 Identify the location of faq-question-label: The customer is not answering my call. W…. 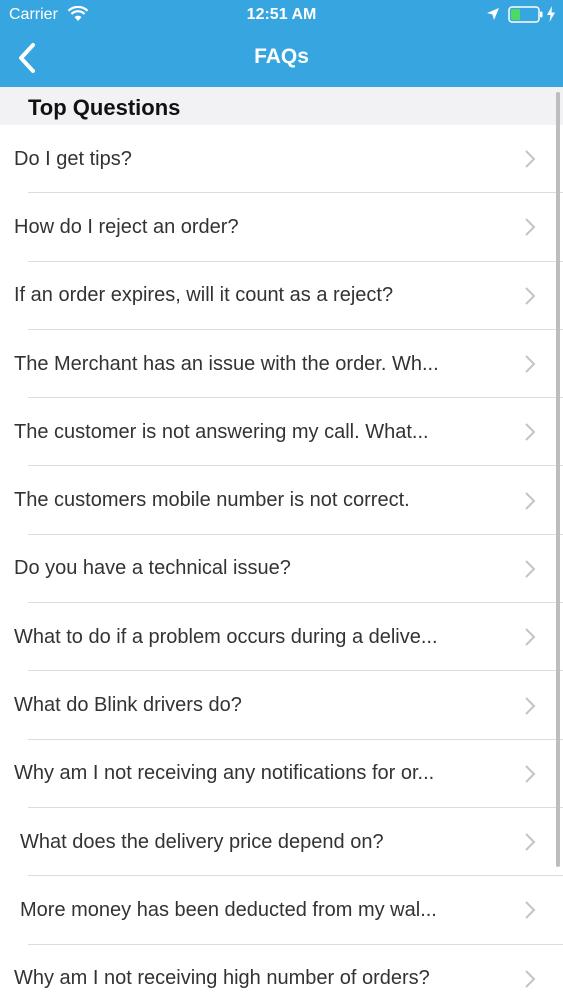
(221, 431).